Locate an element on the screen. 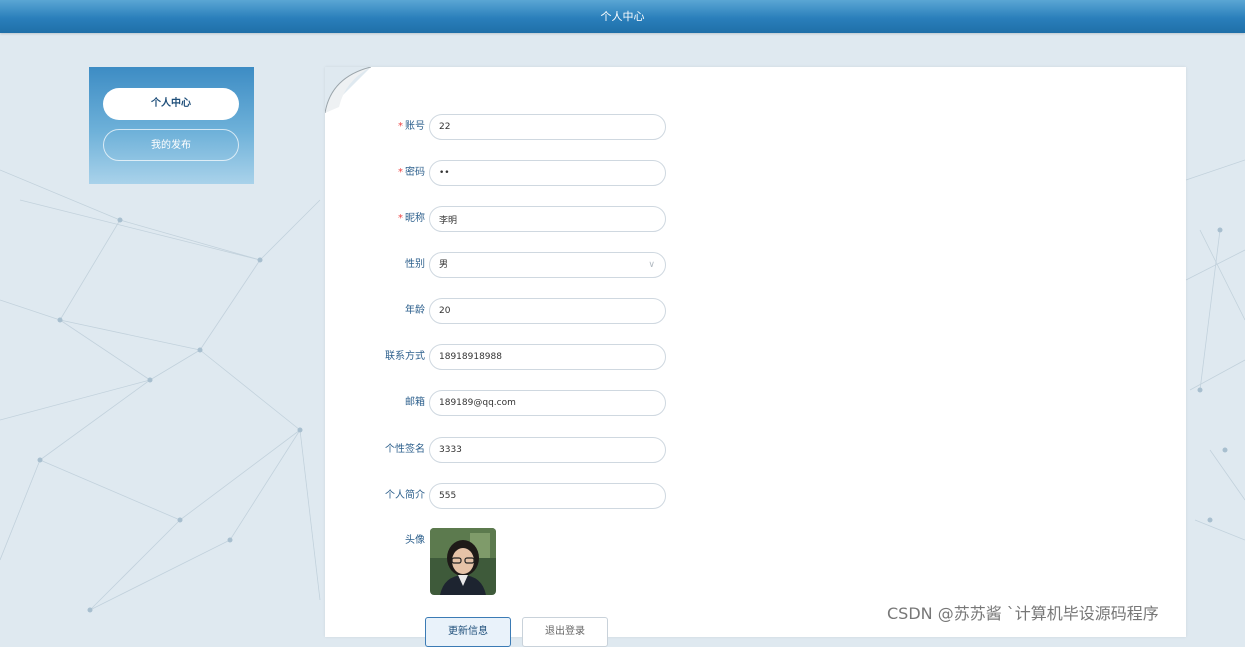 The image size is (1245, 647). chevron-down-icon: ∨ is located at coordinates (651, 265).